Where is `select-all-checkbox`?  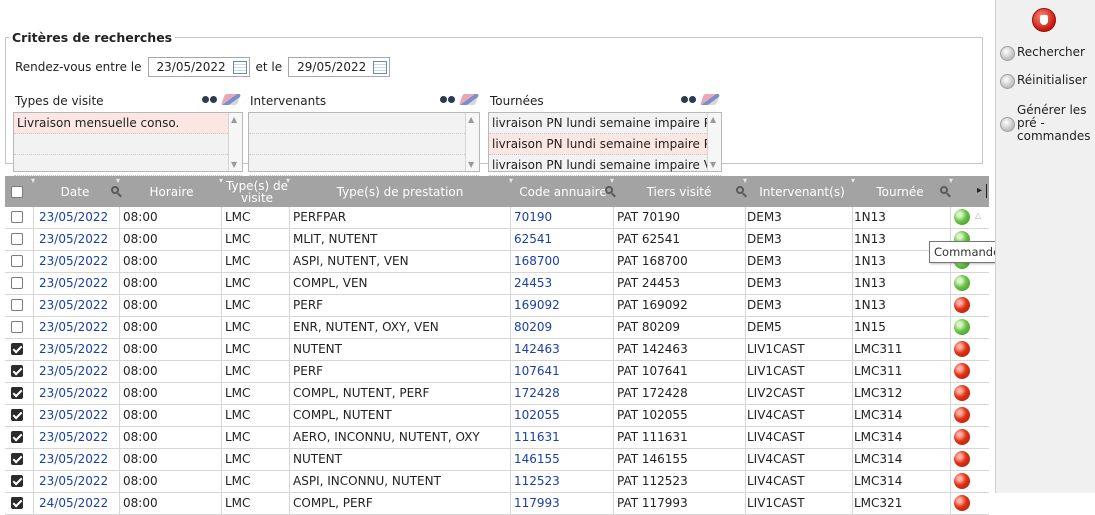 select-all-checkbox is located at coordinates (17, 192).